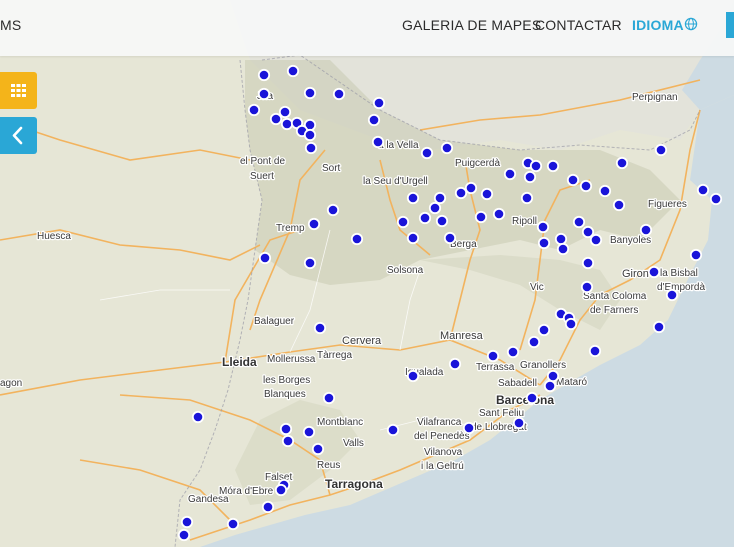 This screenshot has height=547, width=734. Describe the element at coordinates (18, 90) in the screenshot. I see `grid-menu-button` at that location.